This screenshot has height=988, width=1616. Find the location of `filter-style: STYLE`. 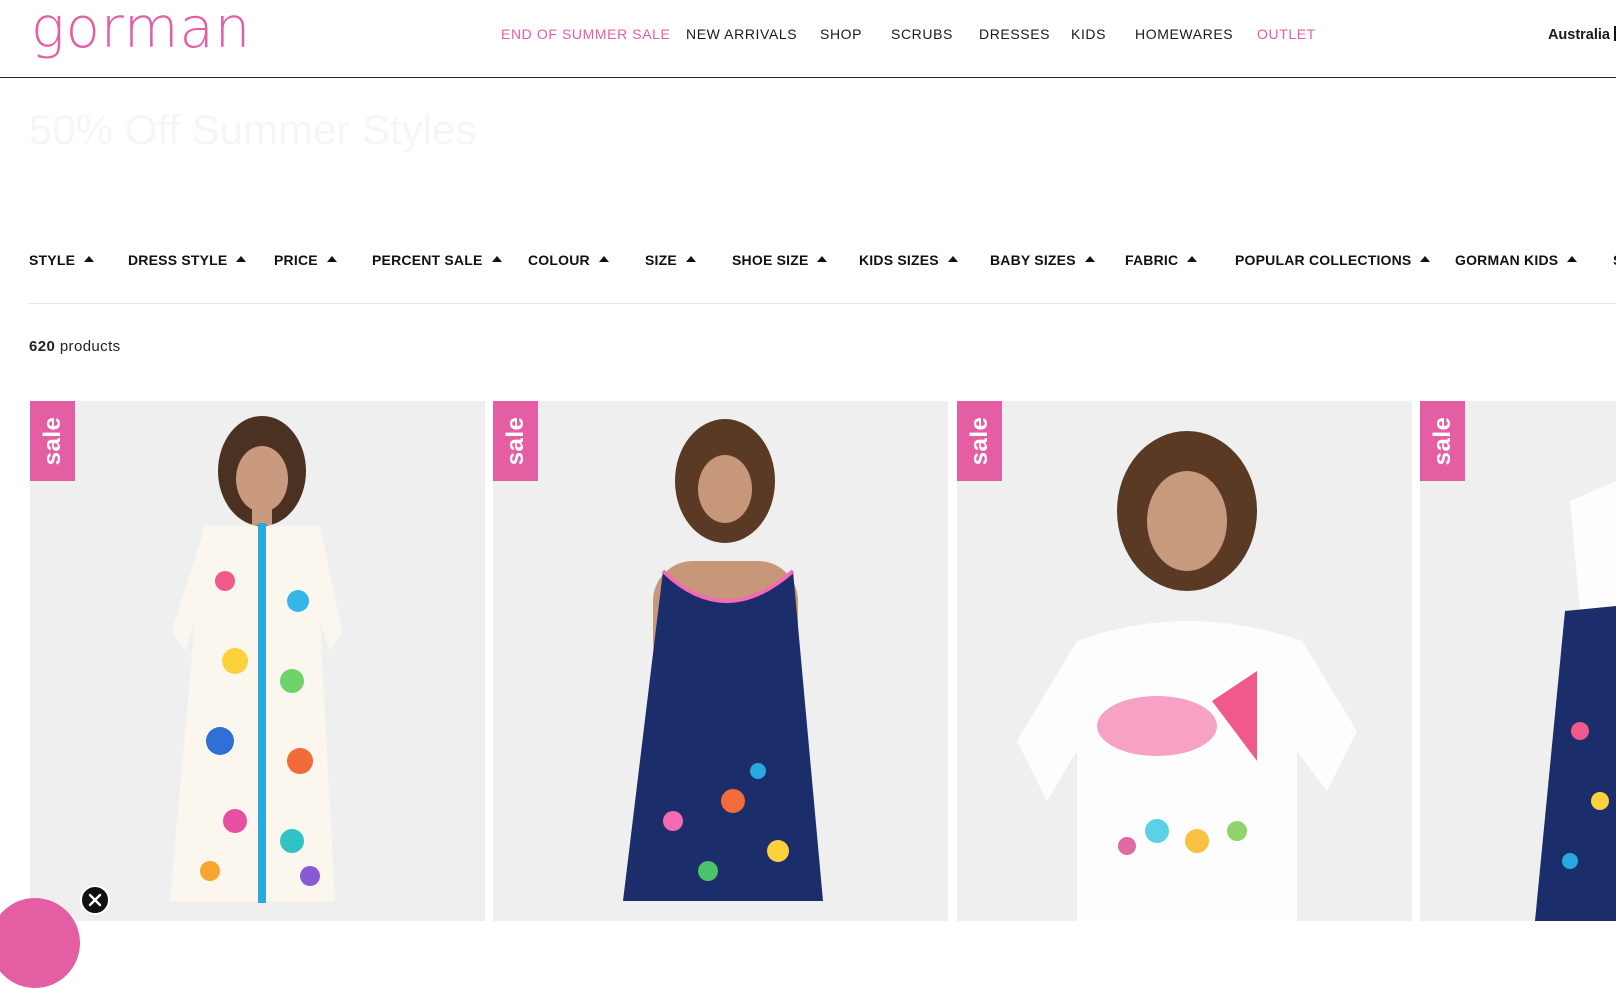

filter-style: STYLE is located at coordinates (62, 260).